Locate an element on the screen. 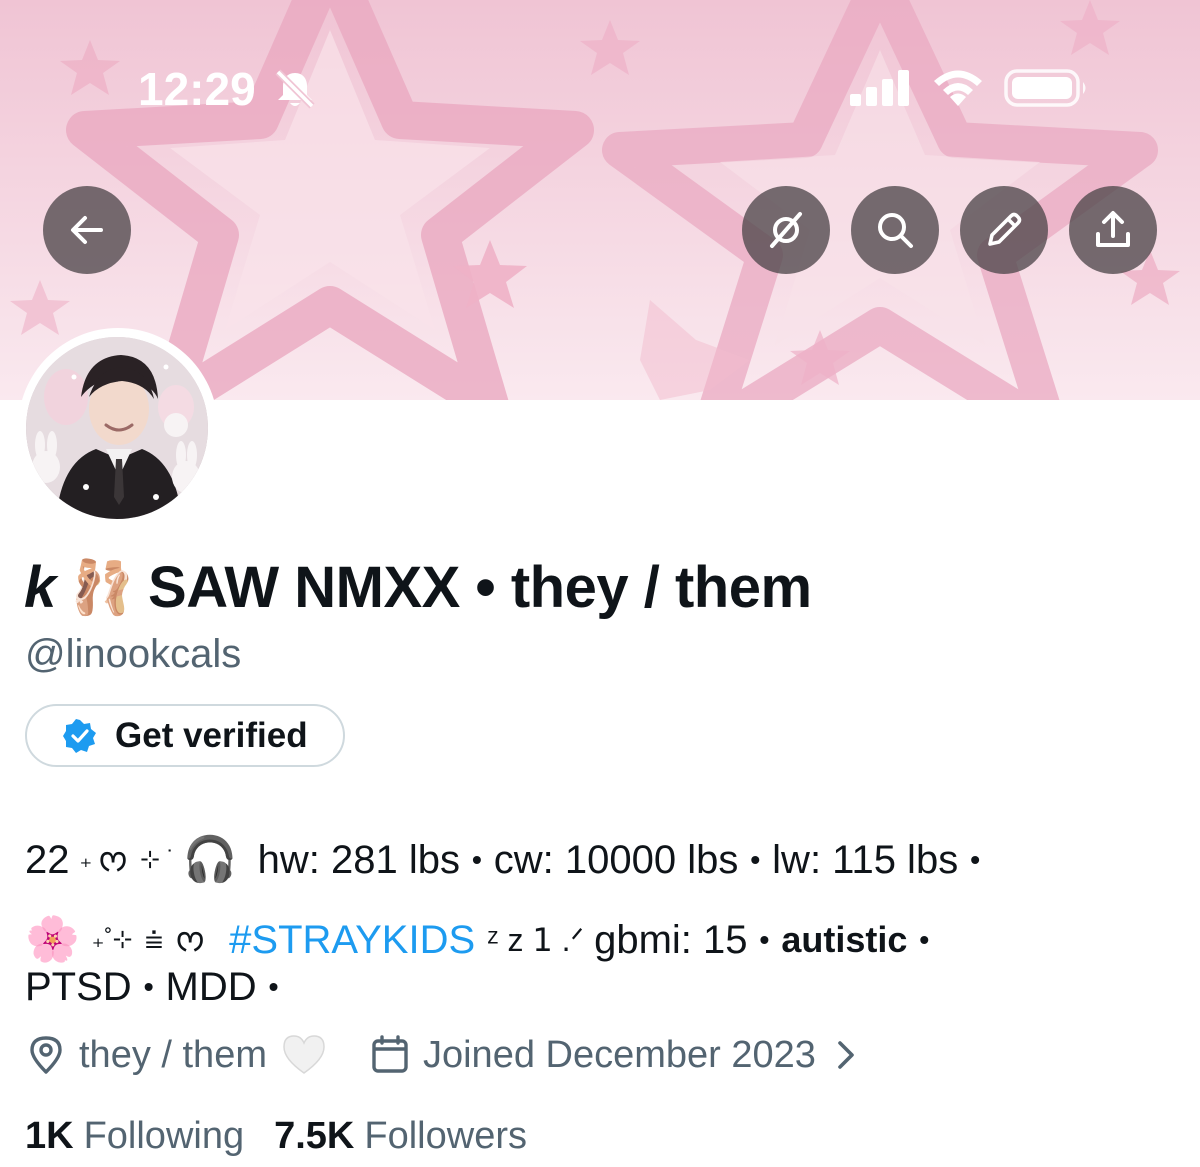  chevron-right-icon is located at coordinates (846, 1055).